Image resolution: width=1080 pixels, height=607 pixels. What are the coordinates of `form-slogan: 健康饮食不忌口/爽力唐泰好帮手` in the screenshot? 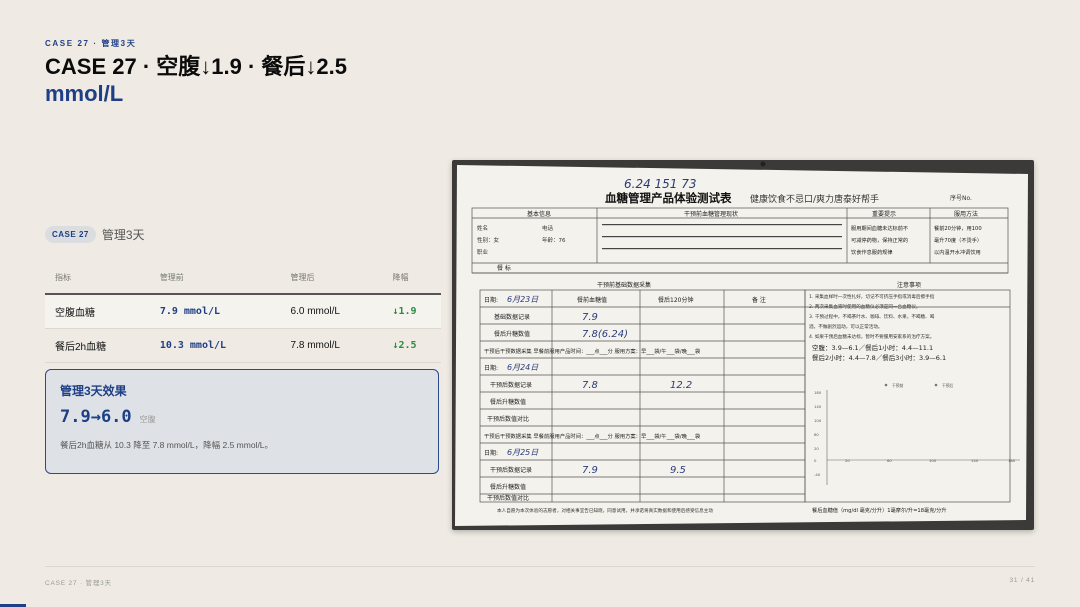 It's located at (814, 199).